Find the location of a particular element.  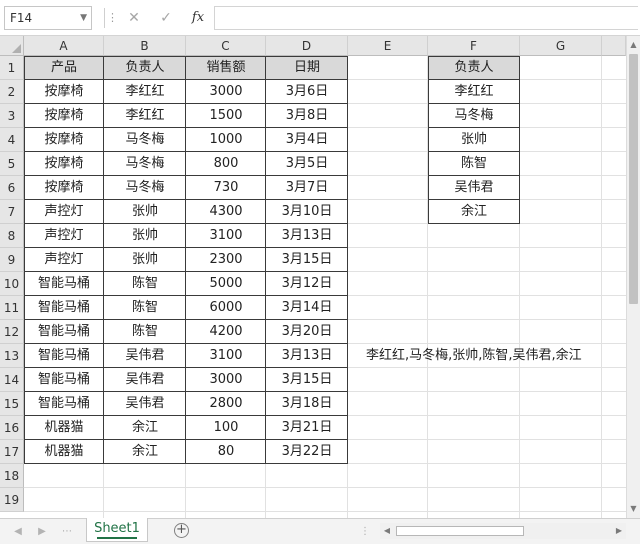

table-cell: 张帅 is located at coordinates (145, 260).